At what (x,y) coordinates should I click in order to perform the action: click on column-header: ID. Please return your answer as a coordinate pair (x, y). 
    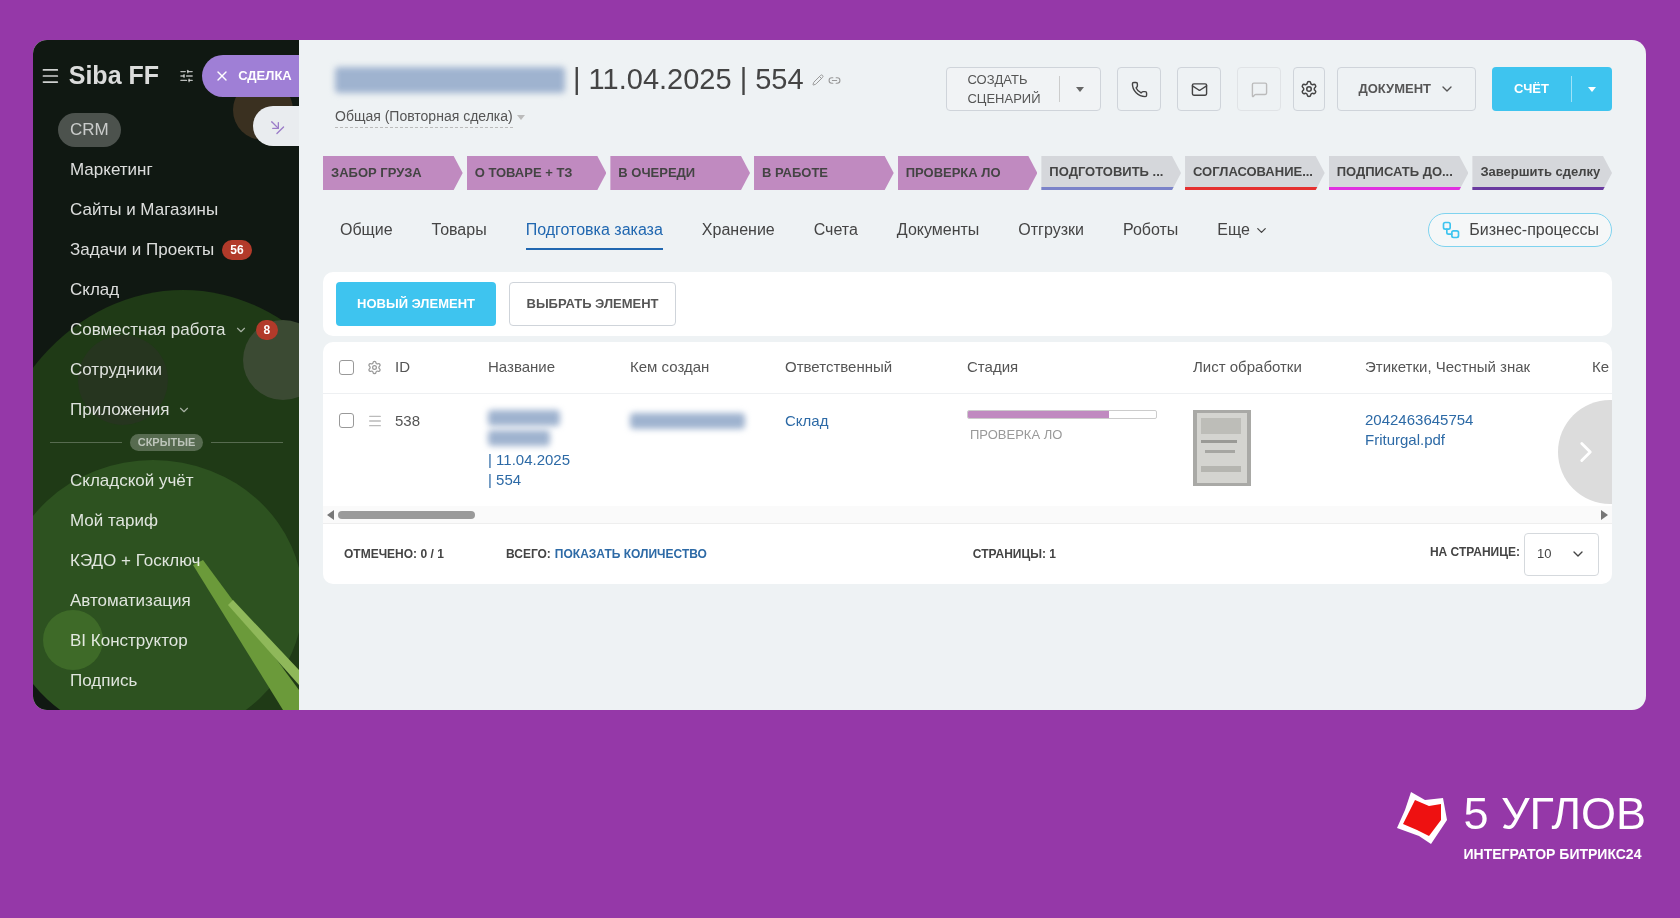
    Looking at the image, I should click on (441, 367).